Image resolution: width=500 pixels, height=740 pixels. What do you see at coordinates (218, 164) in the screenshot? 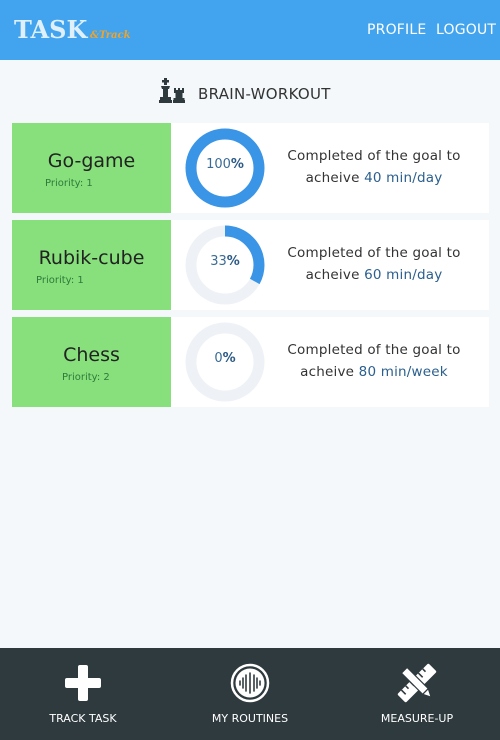
I see `progress-value: 100` at bounding box center [218, 164].